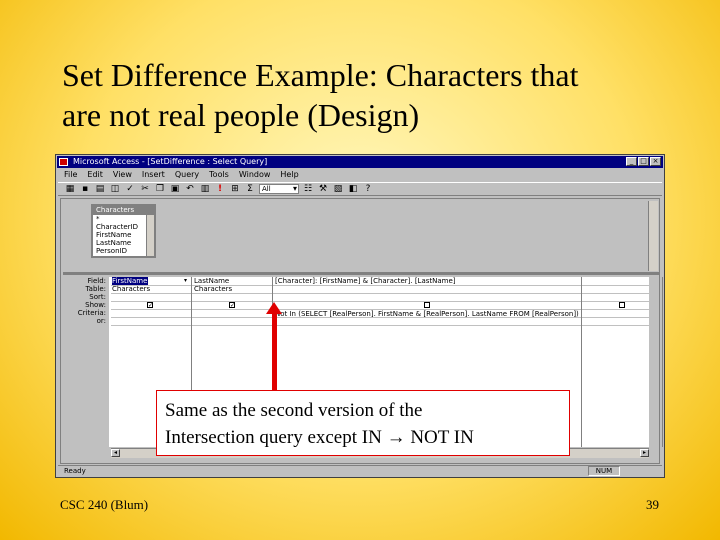 The image size is (720, 540). What do you see at coordinates (123, 227) in the screenshot?
I see `field-list-item: CharacterID` at bounding box center [123, 227].